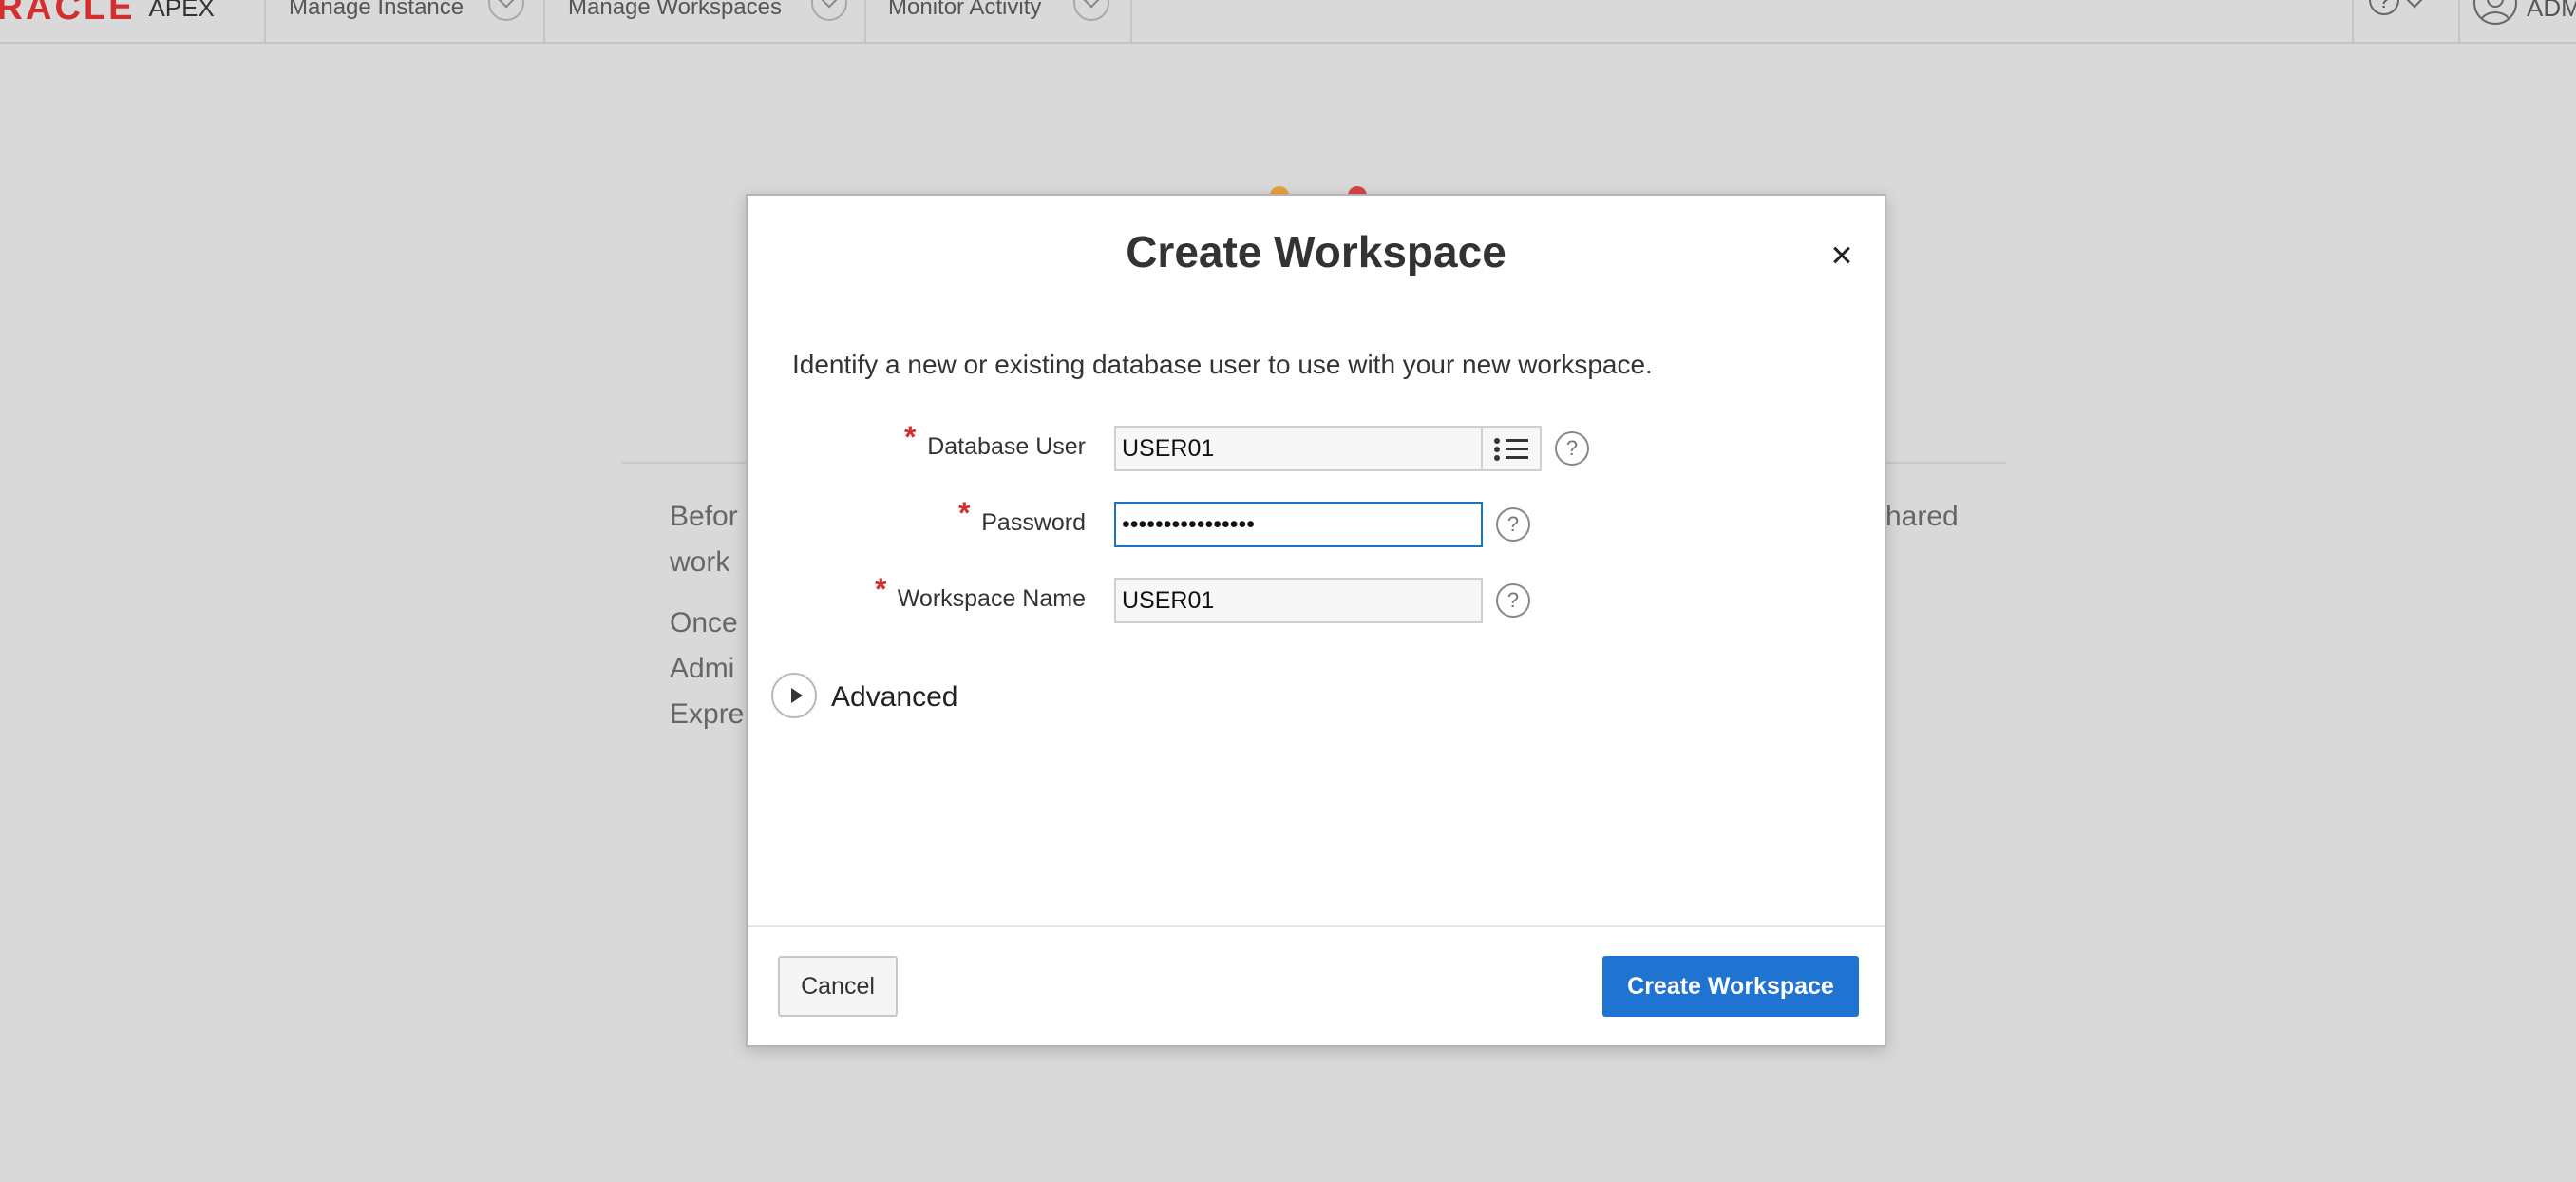 Image resolution: width=2576 pixels, height=1182 pixels. Describe the element at coordinates (910, 437) in the screenshot. I see `required-marker: *` at that location.